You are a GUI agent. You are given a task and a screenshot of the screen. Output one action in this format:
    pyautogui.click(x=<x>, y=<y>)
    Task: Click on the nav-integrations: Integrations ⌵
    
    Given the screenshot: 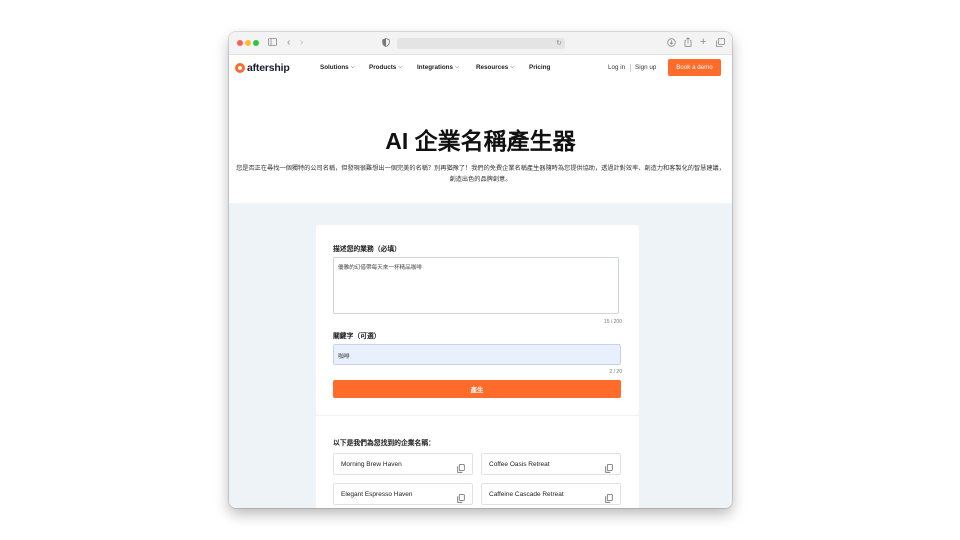 What is the action you would take?
    pyautogui.click(x=438, y=67)
    